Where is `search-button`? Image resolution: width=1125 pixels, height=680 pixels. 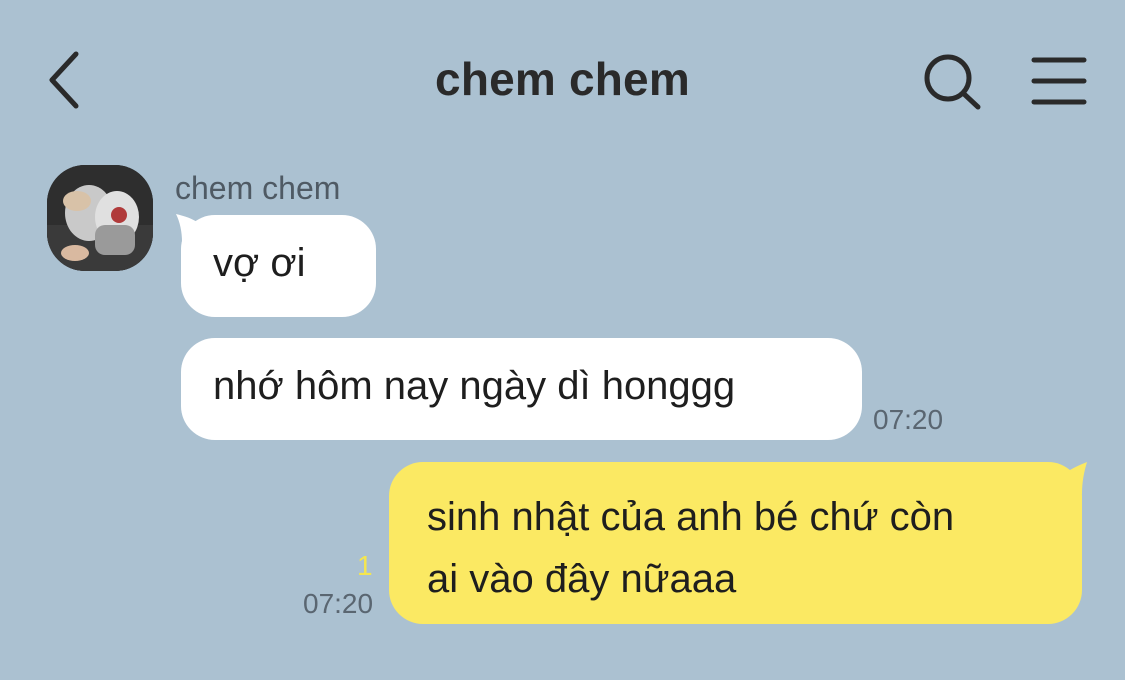 search-button is located at coordinates (953, 82).